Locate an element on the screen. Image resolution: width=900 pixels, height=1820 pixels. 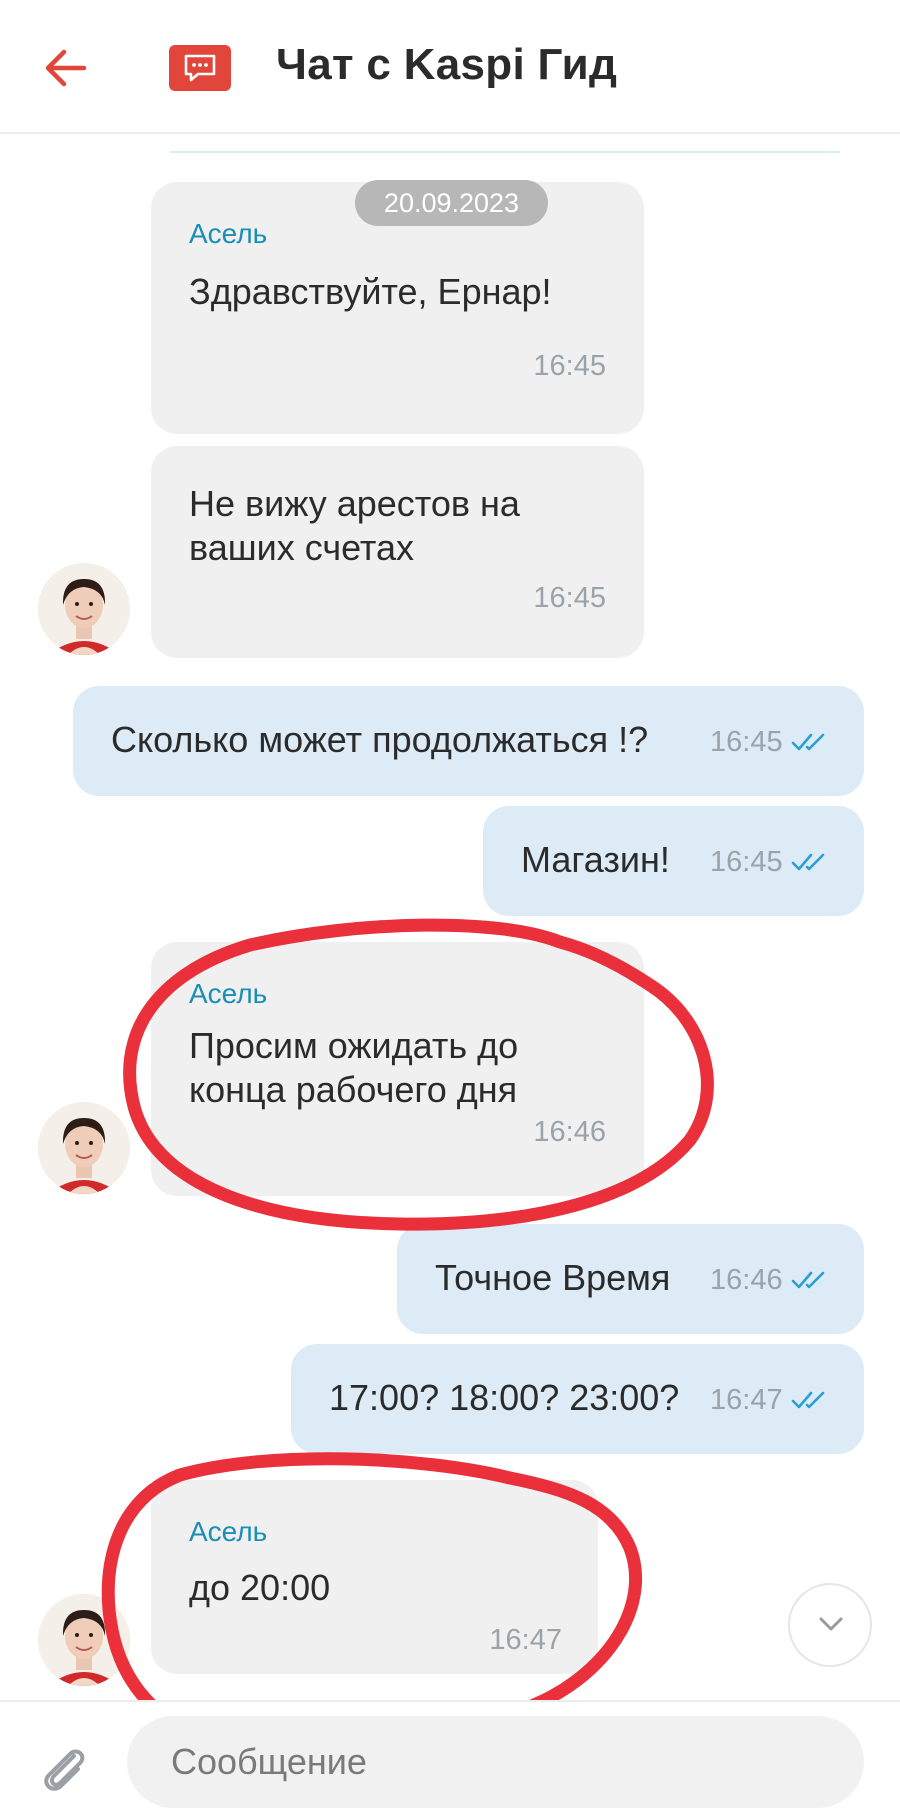
message-text: Просим ожидать до конца рабочего дня is located at coordinates (353, 1068).